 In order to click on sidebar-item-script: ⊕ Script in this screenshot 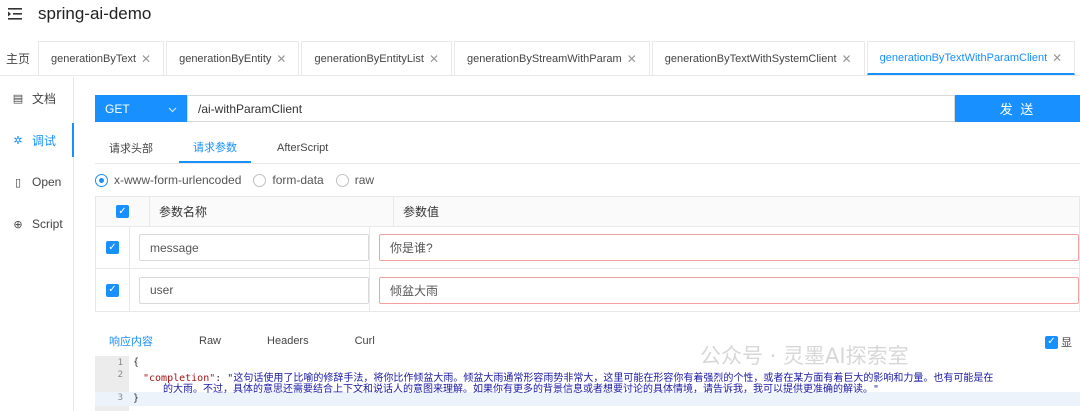, I will do `click(36, 224)`.